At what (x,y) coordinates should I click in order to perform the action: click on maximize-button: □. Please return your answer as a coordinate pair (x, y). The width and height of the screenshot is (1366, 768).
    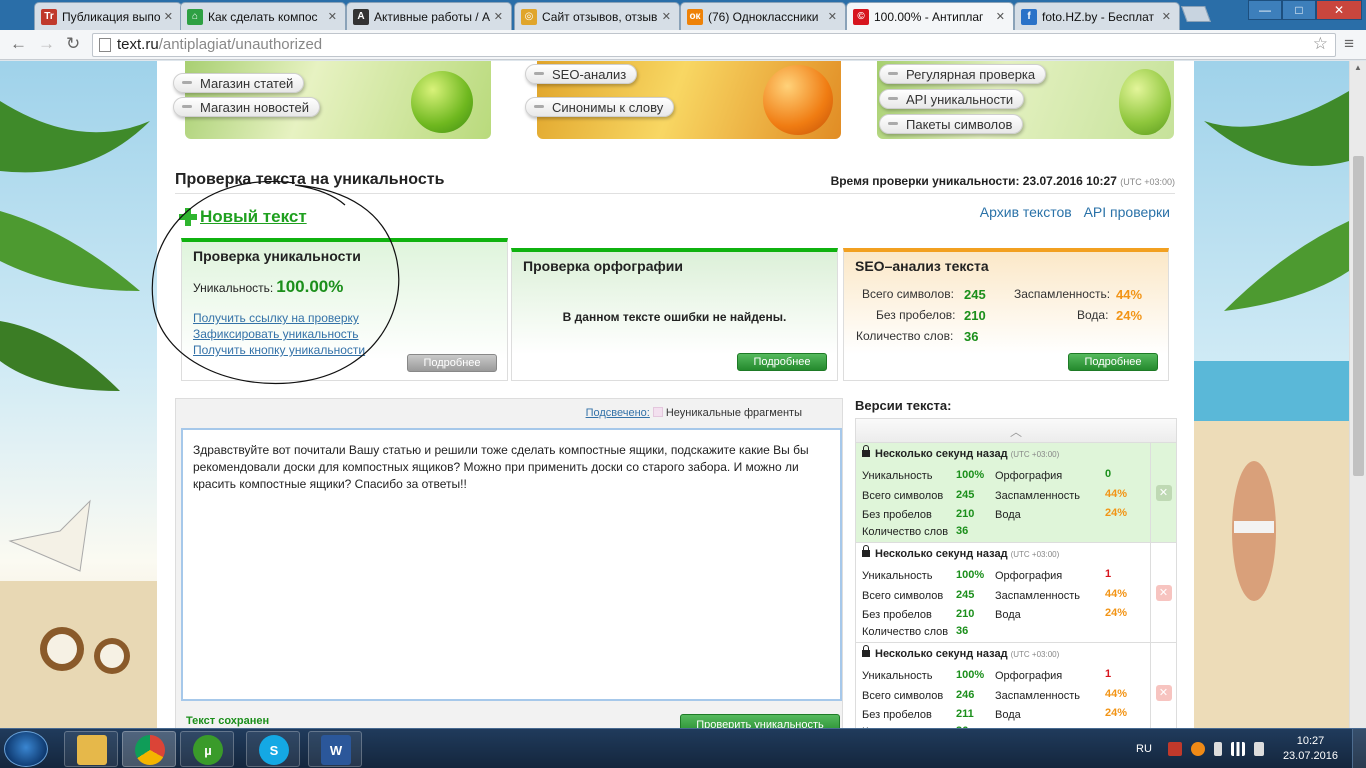
    Looking at the image, I should click on (1299, 10).